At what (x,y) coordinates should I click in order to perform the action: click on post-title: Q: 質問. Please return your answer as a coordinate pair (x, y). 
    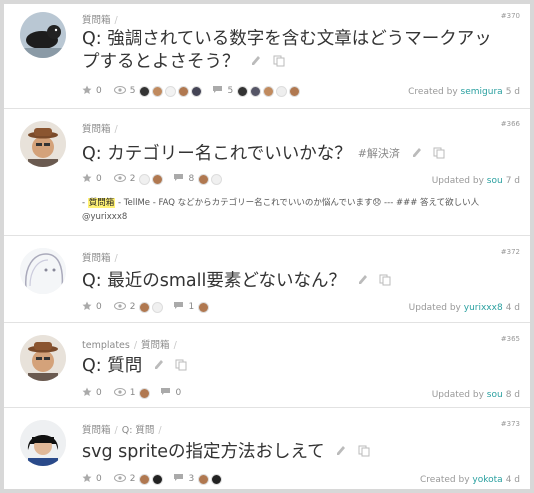
    Looking at the image, I should click on (292, 366).